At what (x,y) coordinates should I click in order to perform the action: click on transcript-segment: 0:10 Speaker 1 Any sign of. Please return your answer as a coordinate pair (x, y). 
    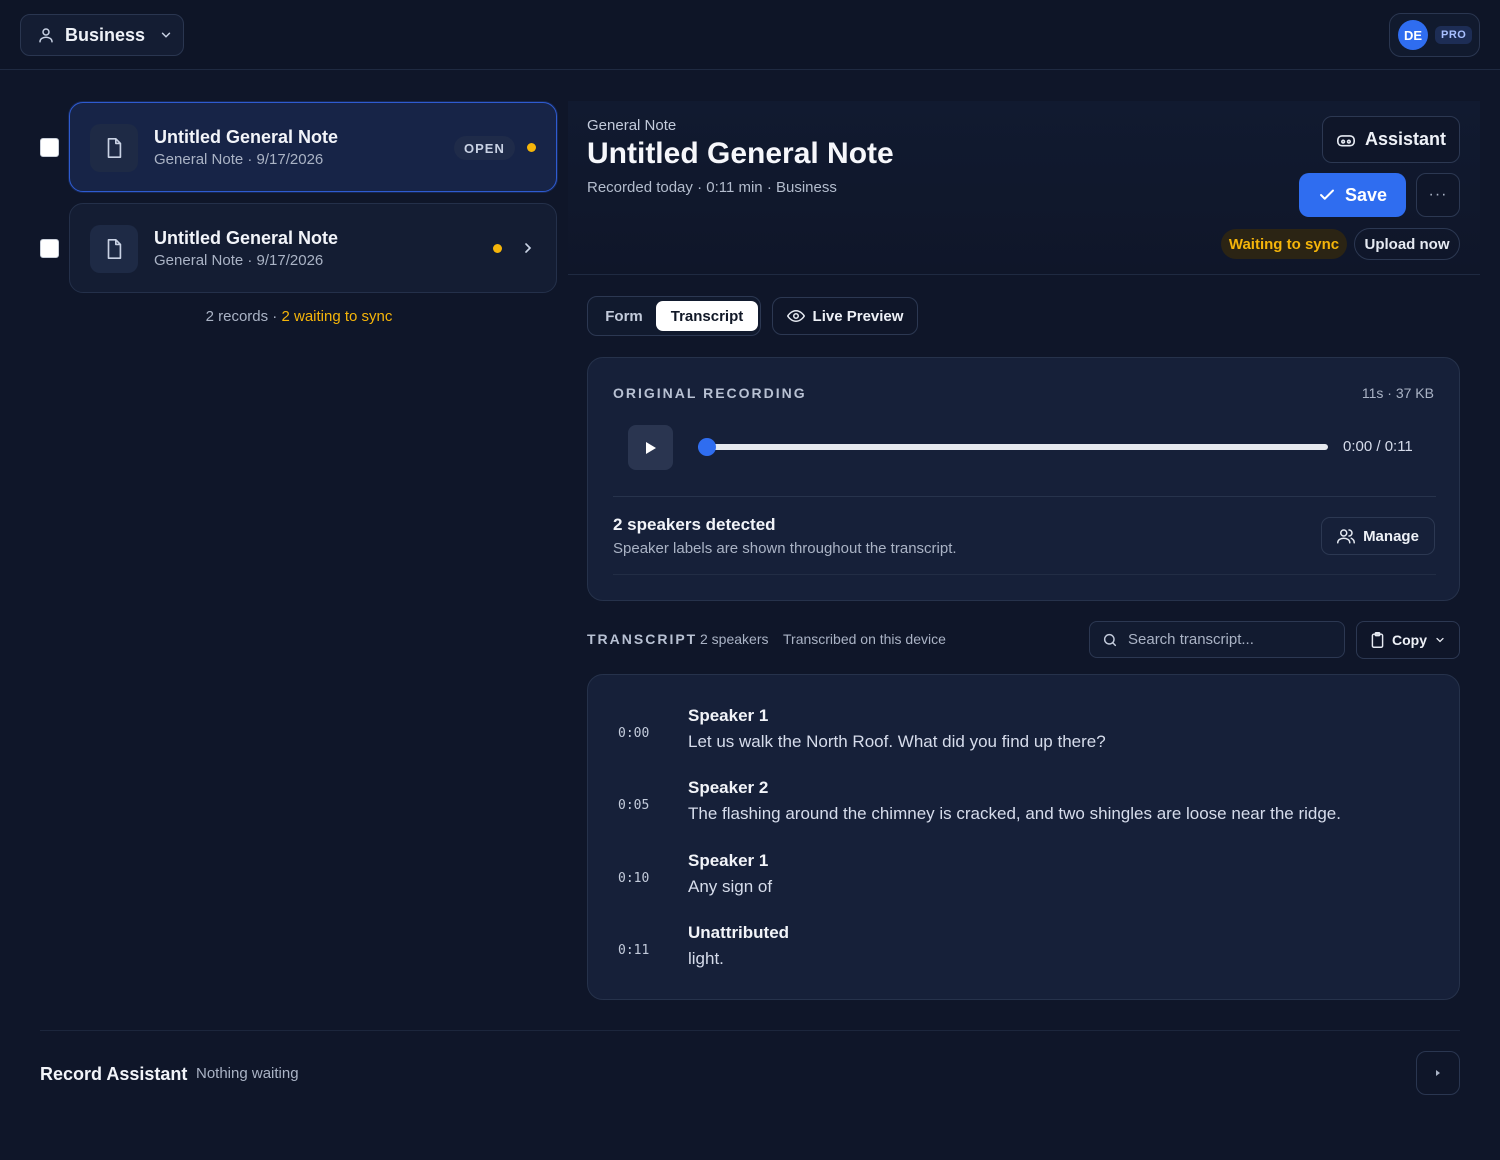
    Looking at the image, I should click on (1024, 881).